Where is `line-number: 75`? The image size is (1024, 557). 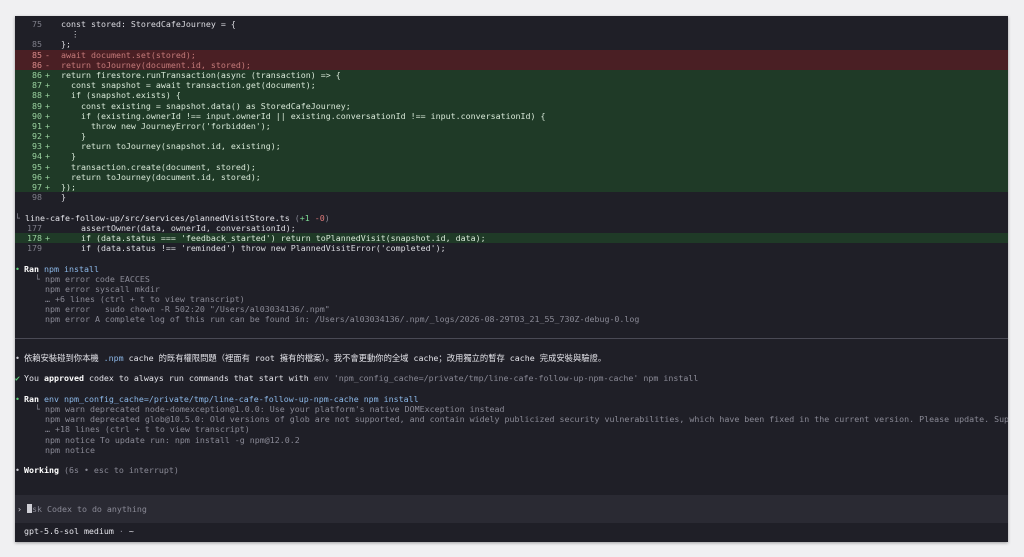 line-number: 75 is located at coordinates (37, 24).